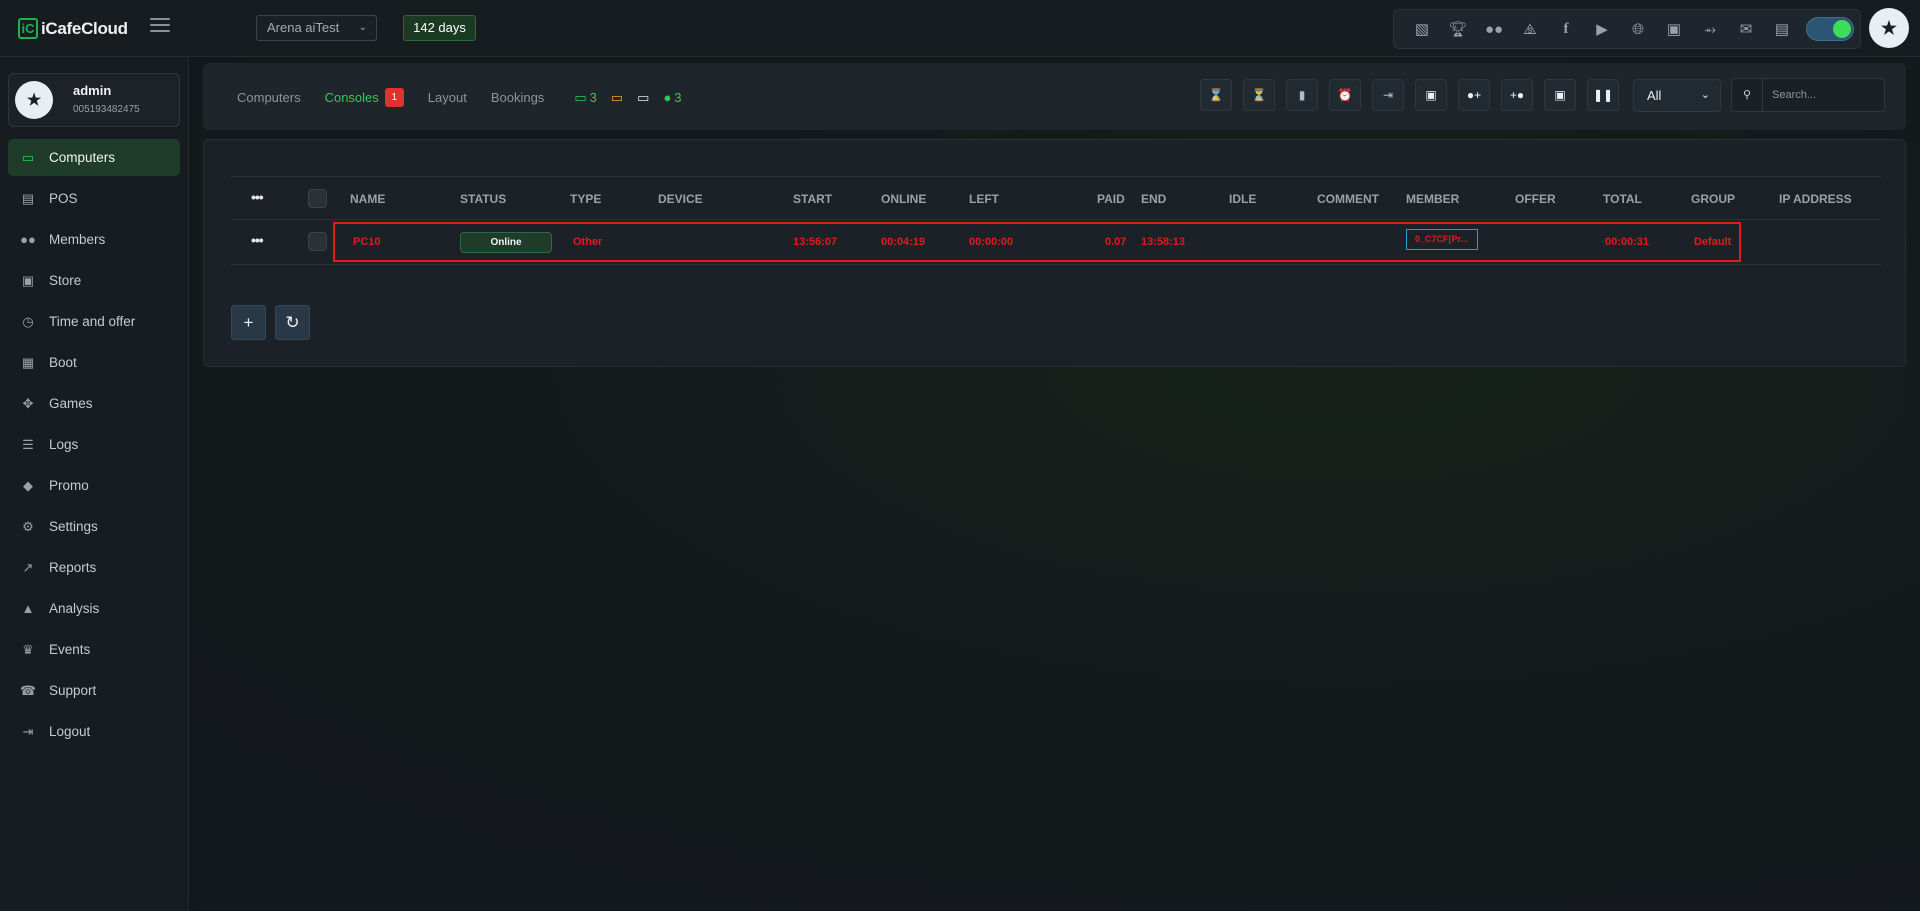 The image size is (1920, 911). I want to click on bulk-actions-menu-icon: •••, so click(257, 197).